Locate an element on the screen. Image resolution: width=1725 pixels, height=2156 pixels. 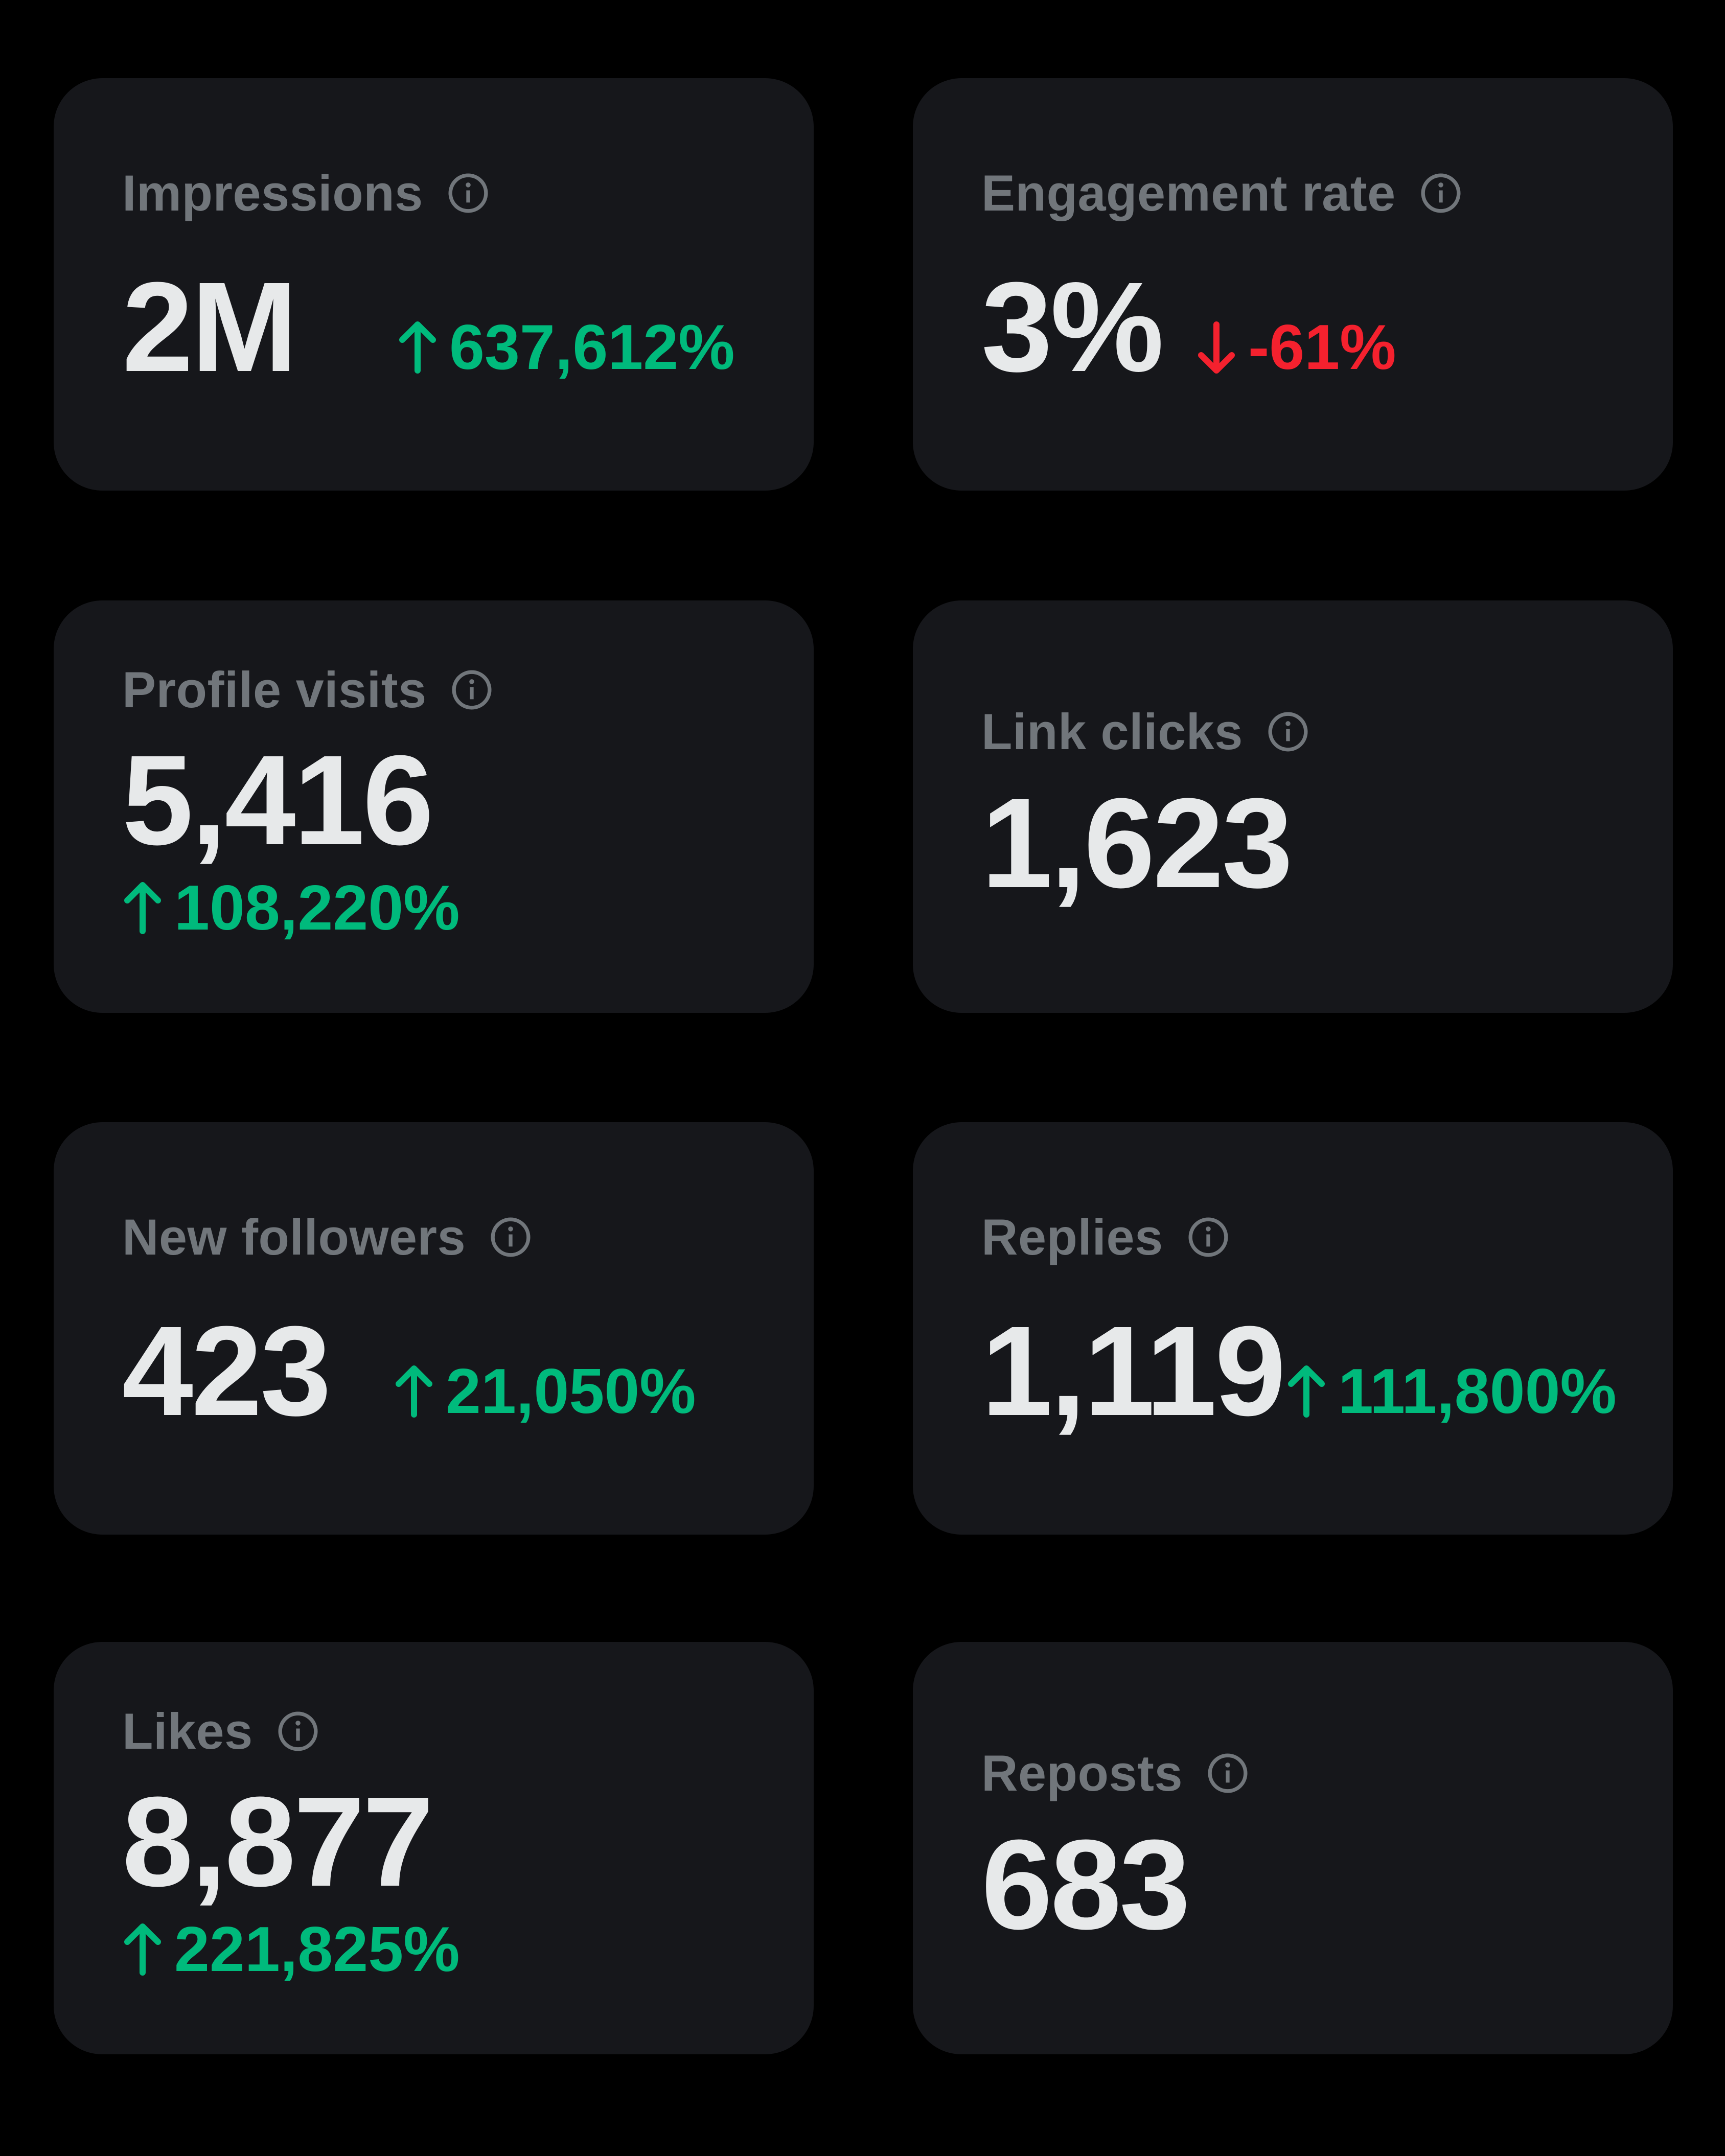
metric-label-row: Replies is located at coordinates (1106, 1237).